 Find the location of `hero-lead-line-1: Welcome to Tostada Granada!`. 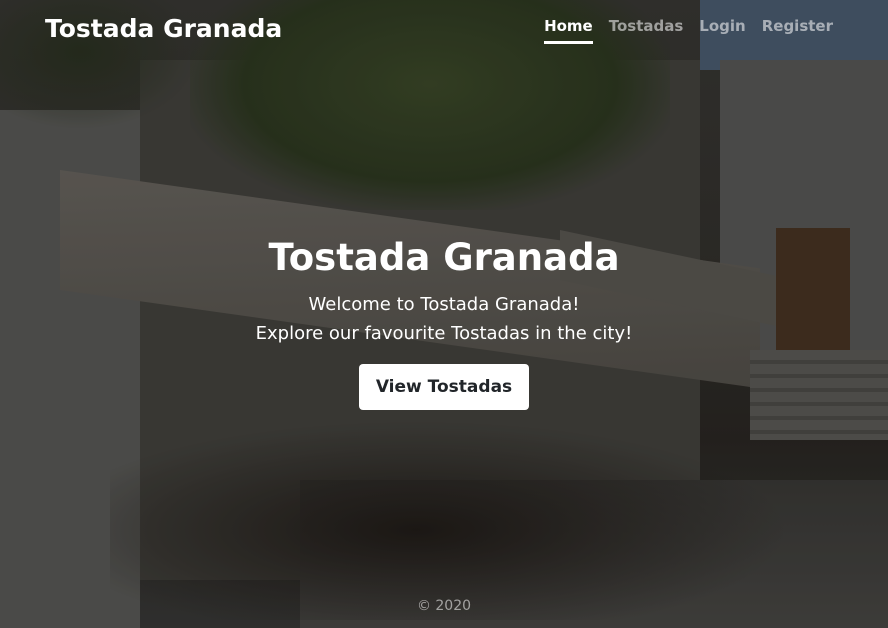

hero-lead-line-1: Welcome to Tostada Granada! is located at coordinates (444, 304).